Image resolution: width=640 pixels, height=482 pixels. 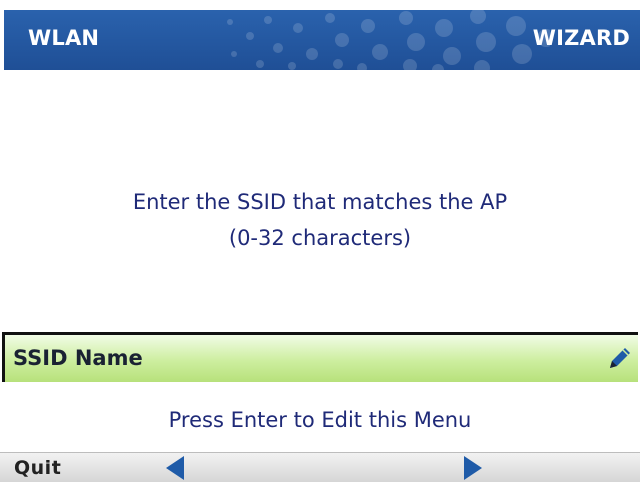 What do you see at coordinates (388, 40) in the screenshot?
I see `header-dot-pattern` at bounding box center [388, 40].